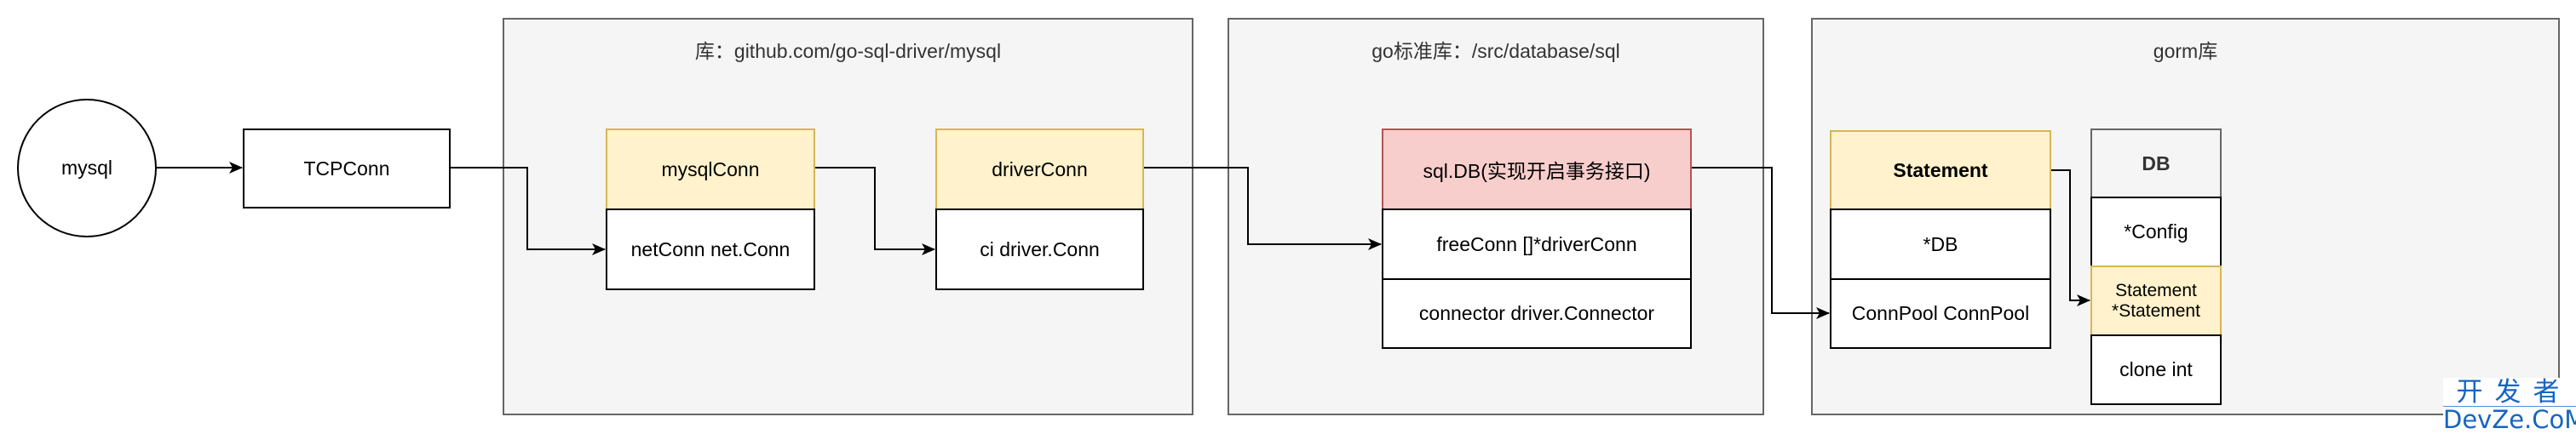  What do you see at coordinates (528, 211) in the screenshot?
I see `edge-tcpconn-to-netconn` at bounding box center [528, 211].